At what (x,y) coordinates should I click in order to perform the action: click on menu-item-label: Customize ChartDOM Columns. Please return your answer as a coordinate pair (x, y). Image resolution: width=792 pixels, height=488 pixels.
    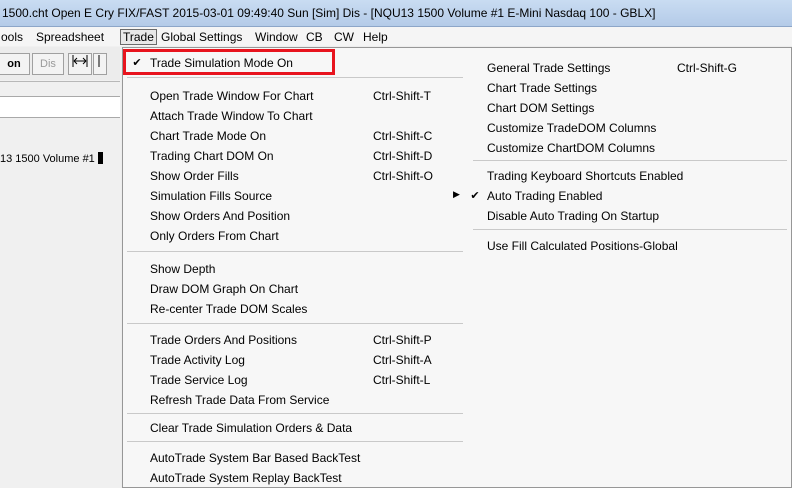
    Looking at the image, I should click on (571, 148).